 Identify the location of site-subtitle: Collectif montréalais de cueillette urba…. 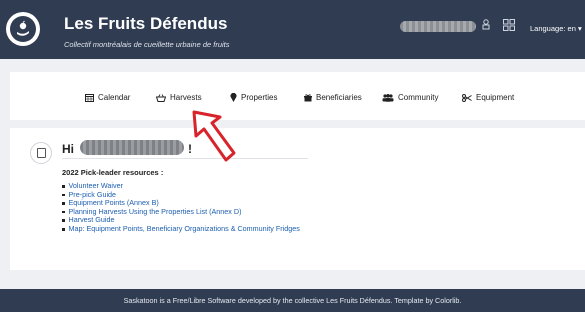
(147, 44).